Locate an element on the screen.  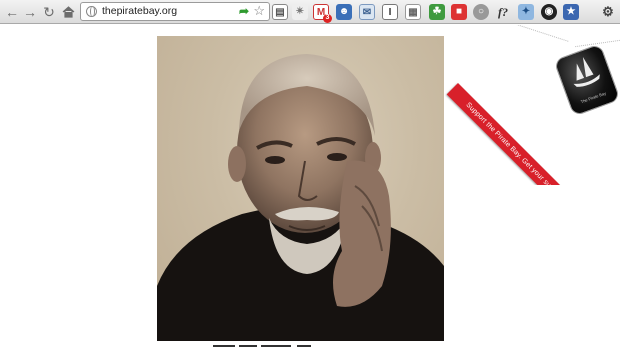
globe-extension-icon: ○ is located at coordinates (481, 12).